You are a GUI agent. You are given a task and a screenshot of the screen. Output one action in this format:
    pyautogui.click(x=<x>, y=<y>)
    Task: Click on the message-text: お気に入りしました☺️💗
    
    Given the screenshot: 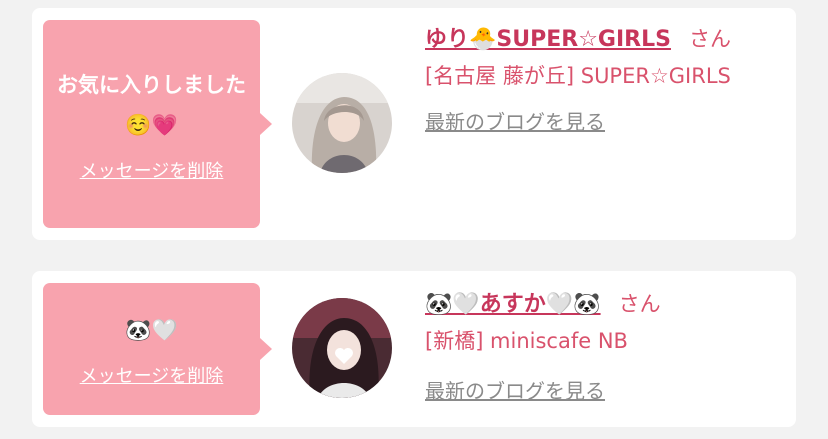 What is the action you would take?
    pyautogui.click(x=151, y=105)
    